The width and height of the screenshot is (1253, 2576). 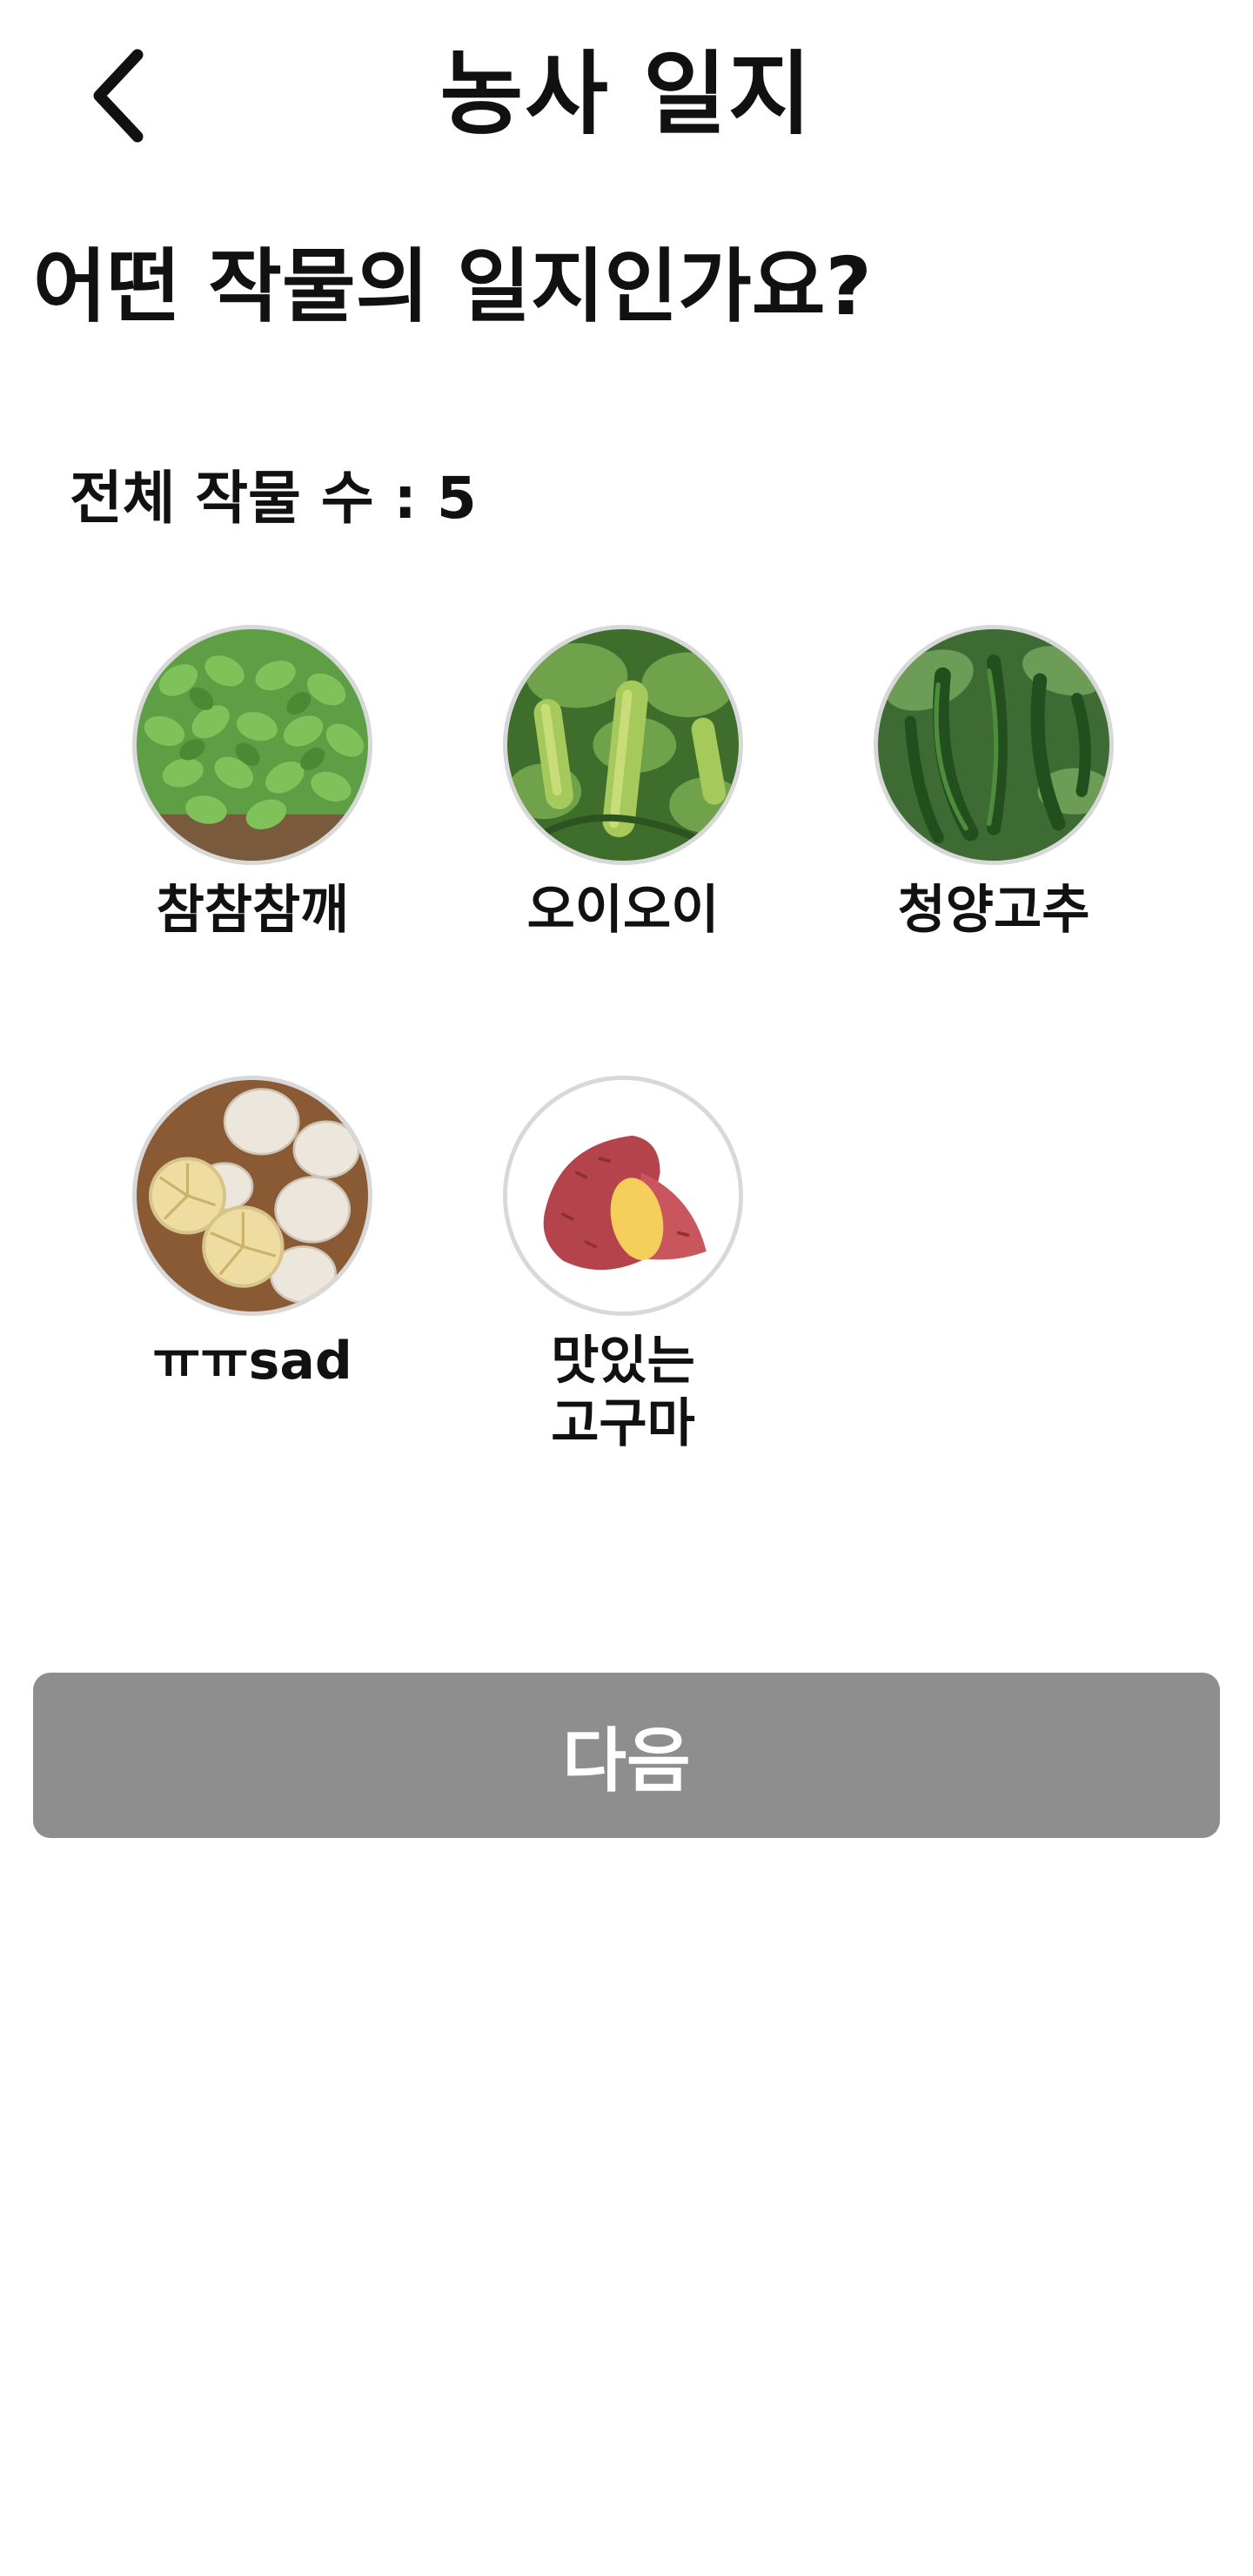 What do you see at coordinates (623, 745) in the screenshot?
I see `cucumber-image` at bounding box center [623, 745].